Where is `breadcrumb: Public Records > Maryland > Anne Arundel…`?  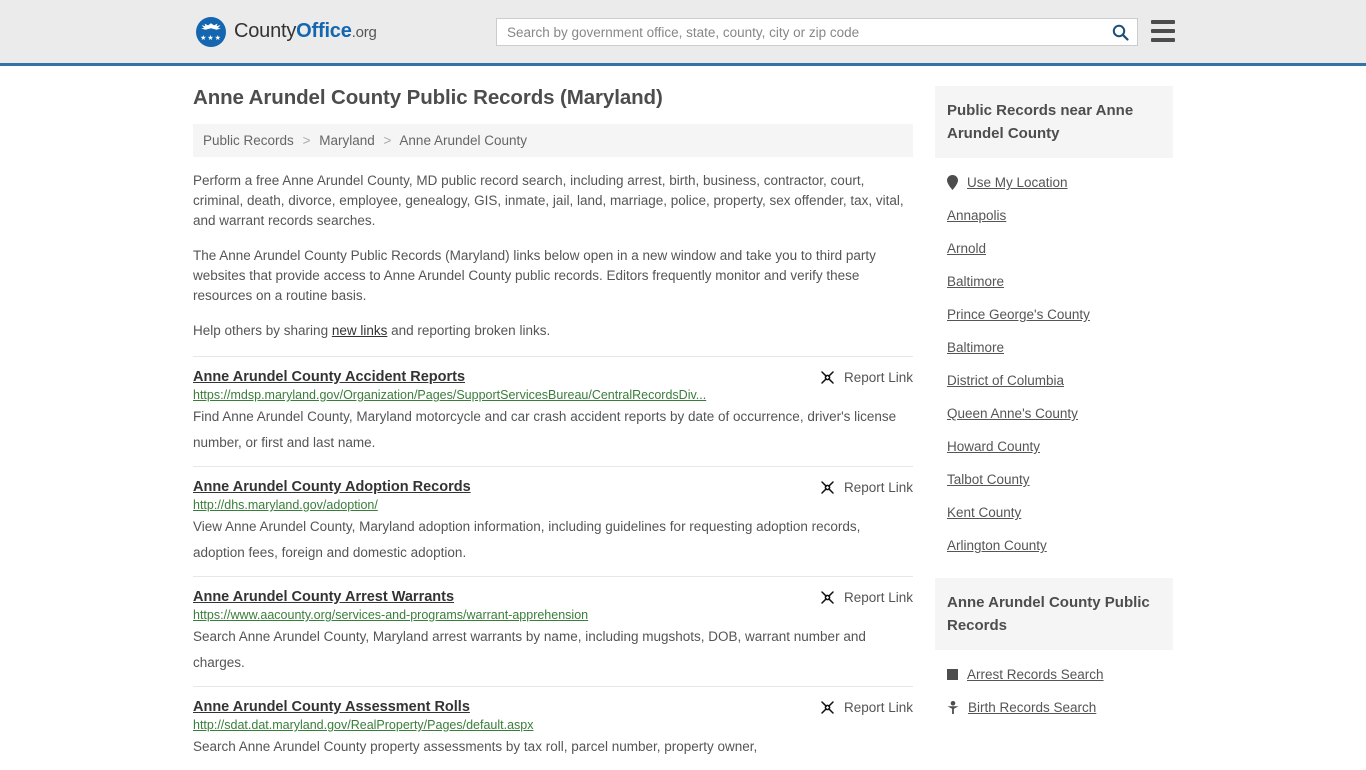 breadcrumb: Public Records > Maryland > Anne Arundel… is located at coordinates (553, 140).